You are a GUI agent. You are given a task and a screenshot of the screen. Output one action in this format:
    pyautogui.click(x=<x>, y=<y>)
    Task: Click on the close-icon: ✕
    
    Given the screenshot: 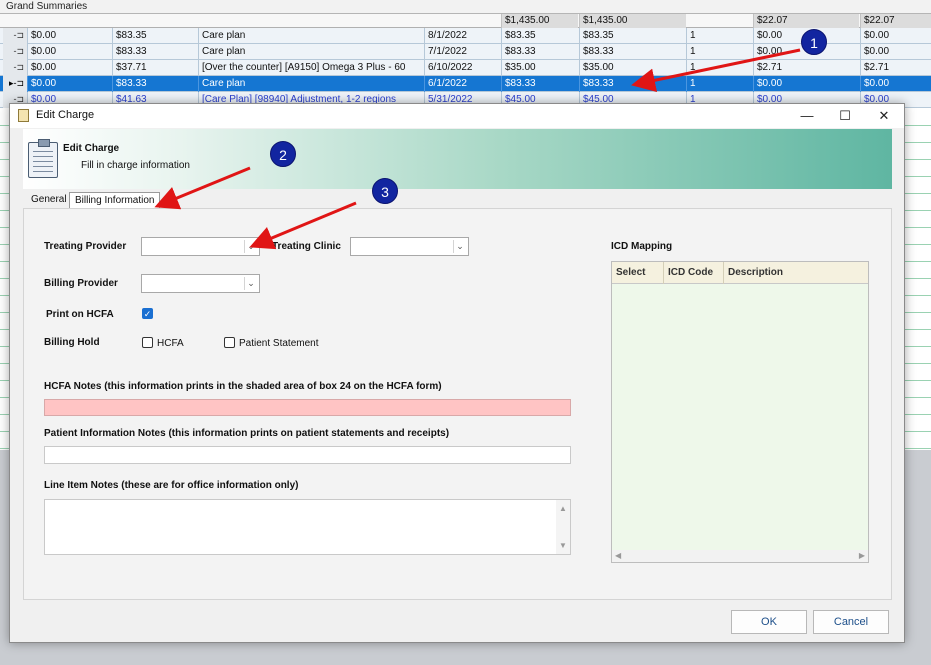 What is the action you would take?
    pyautogui.click(x=884, y=116)
    